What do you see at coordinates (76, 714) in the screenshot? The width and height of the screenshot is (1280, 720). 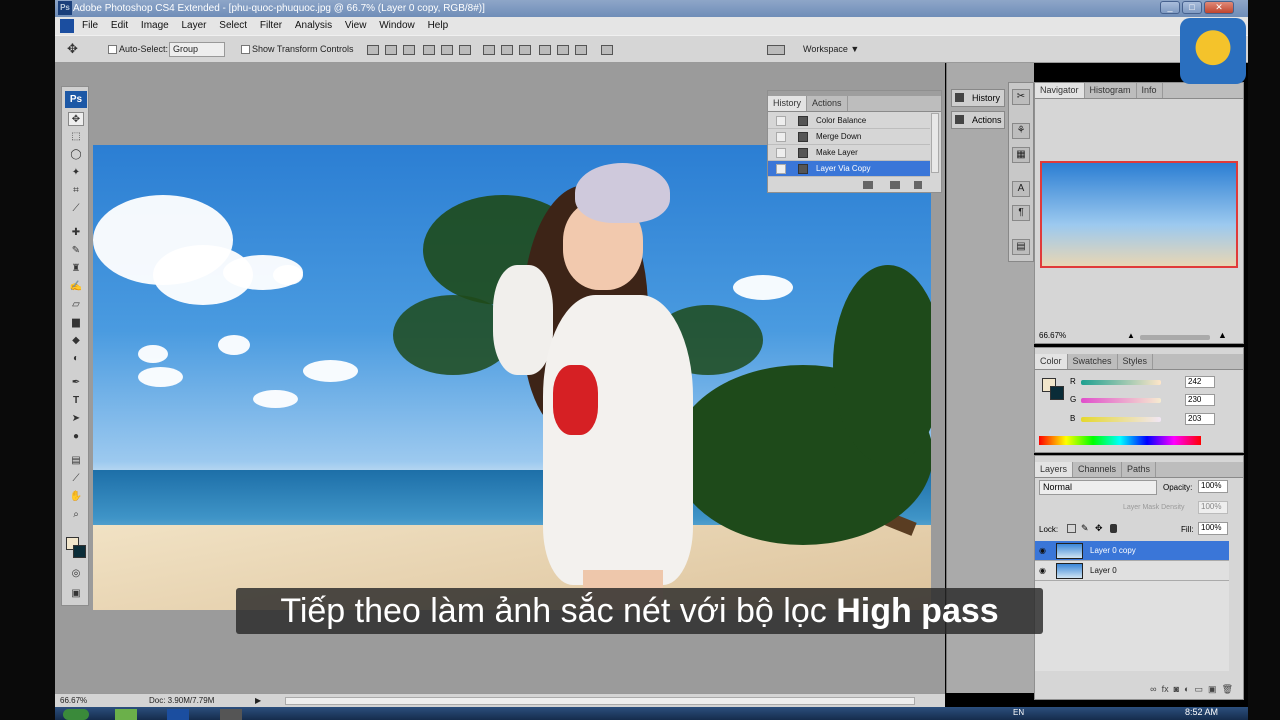 I see `start-button` at bounding box center [76, 714].